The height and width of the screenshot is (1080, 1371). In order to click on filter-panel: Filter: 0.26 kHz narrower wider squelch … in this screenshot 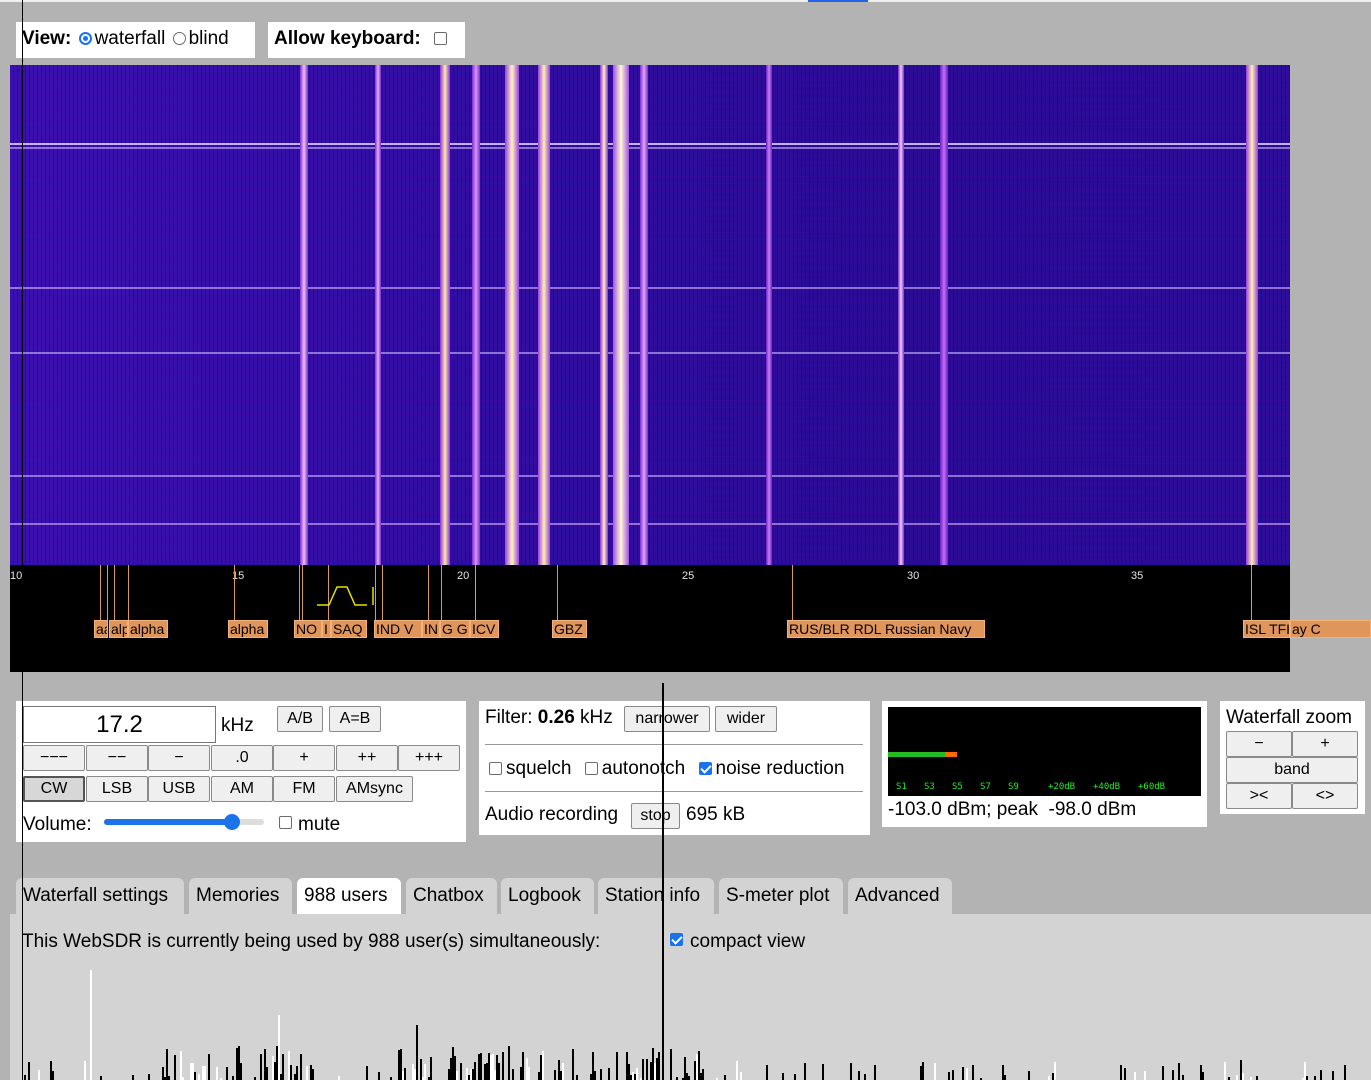, I will do `click(674, 768)`.